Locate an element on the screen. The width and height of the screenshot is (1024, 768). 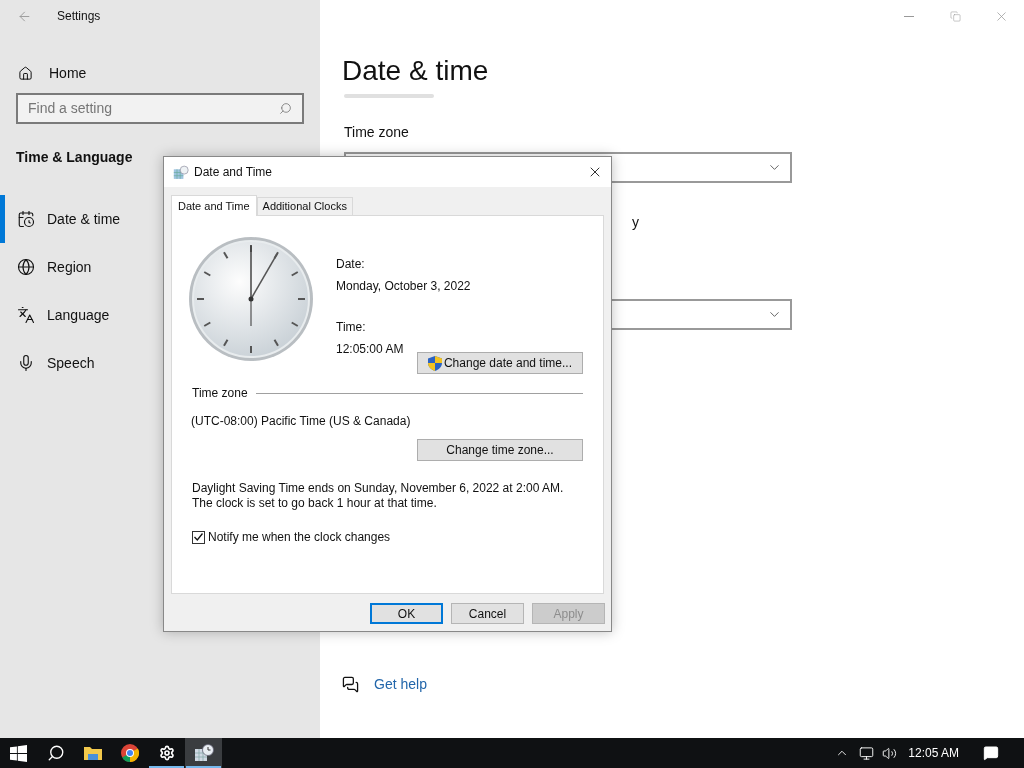
get-help-link: Get help is located at coordinates (400, 684).